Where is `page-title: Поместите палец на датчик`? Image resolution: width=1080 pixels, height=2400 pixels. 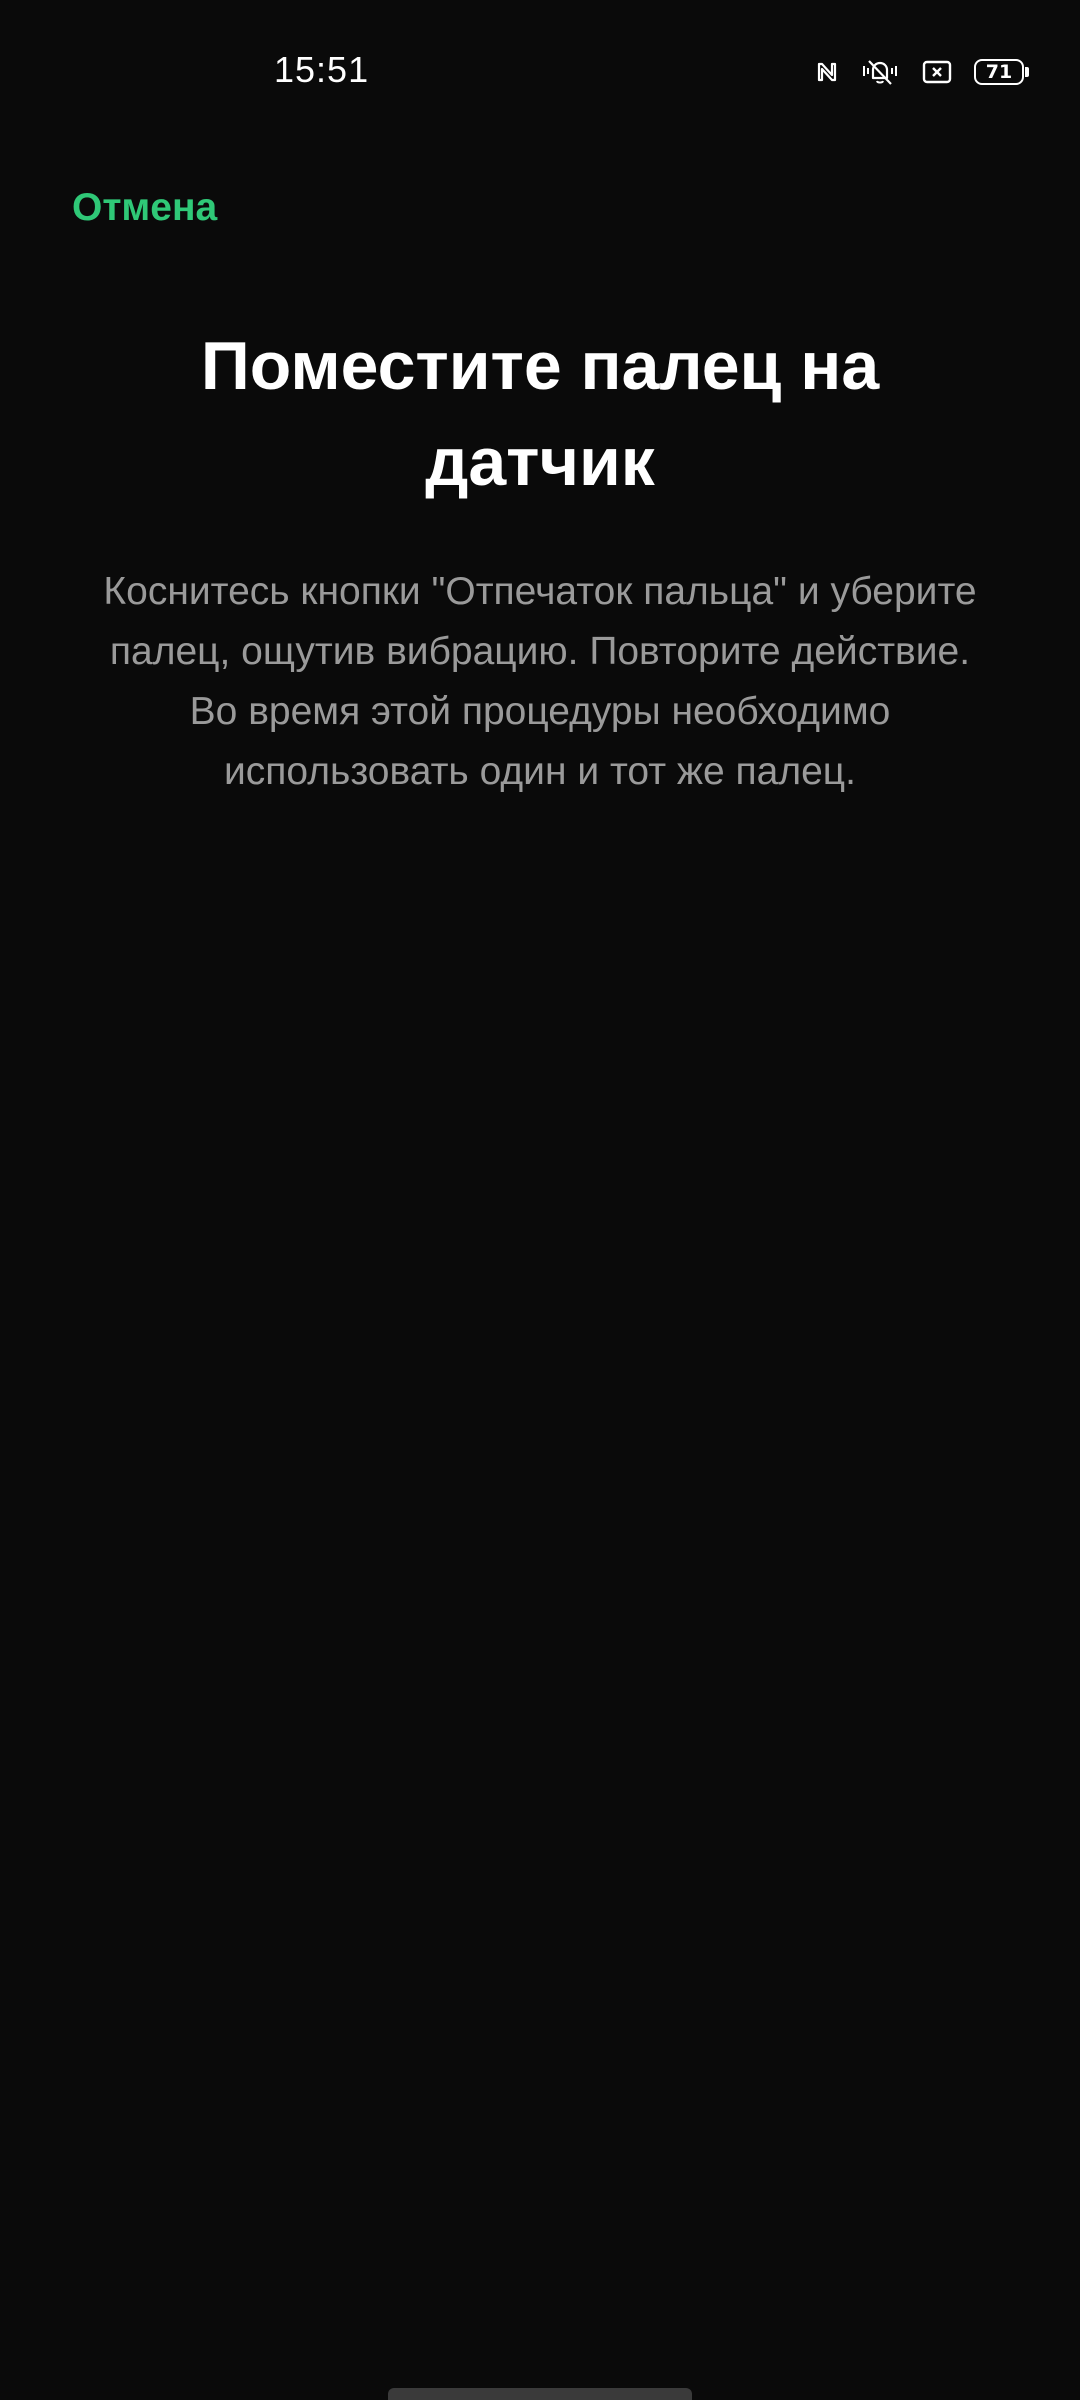
page-title: Поместите палец на датчик is located at coordinates (540, 414).